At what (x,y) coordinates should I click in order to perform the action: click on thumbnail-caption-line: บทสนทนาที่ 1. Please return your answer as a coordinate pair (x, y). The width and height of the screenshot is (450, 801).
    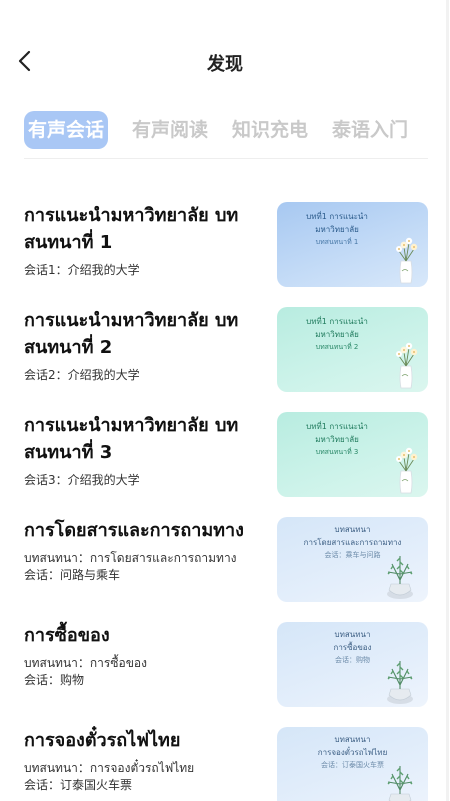
    Looking at the image, I should click on (337, 242).